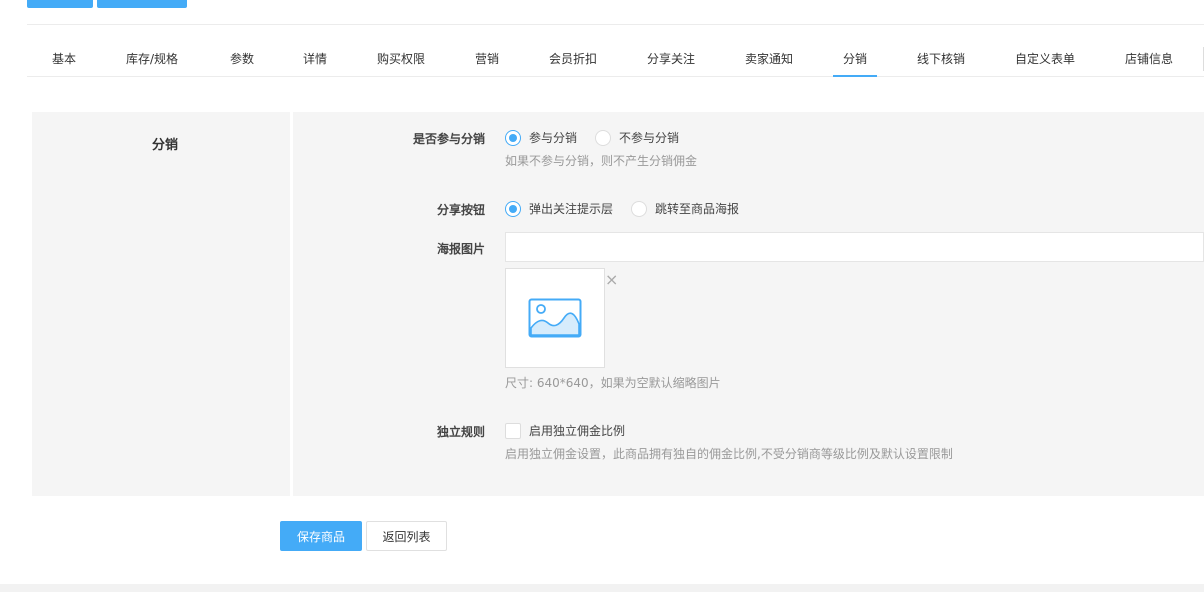  What do you see at coordinates (315, 58) in the screenshot?
I see `tab-details: 详情` at bounding box center [315, 58].